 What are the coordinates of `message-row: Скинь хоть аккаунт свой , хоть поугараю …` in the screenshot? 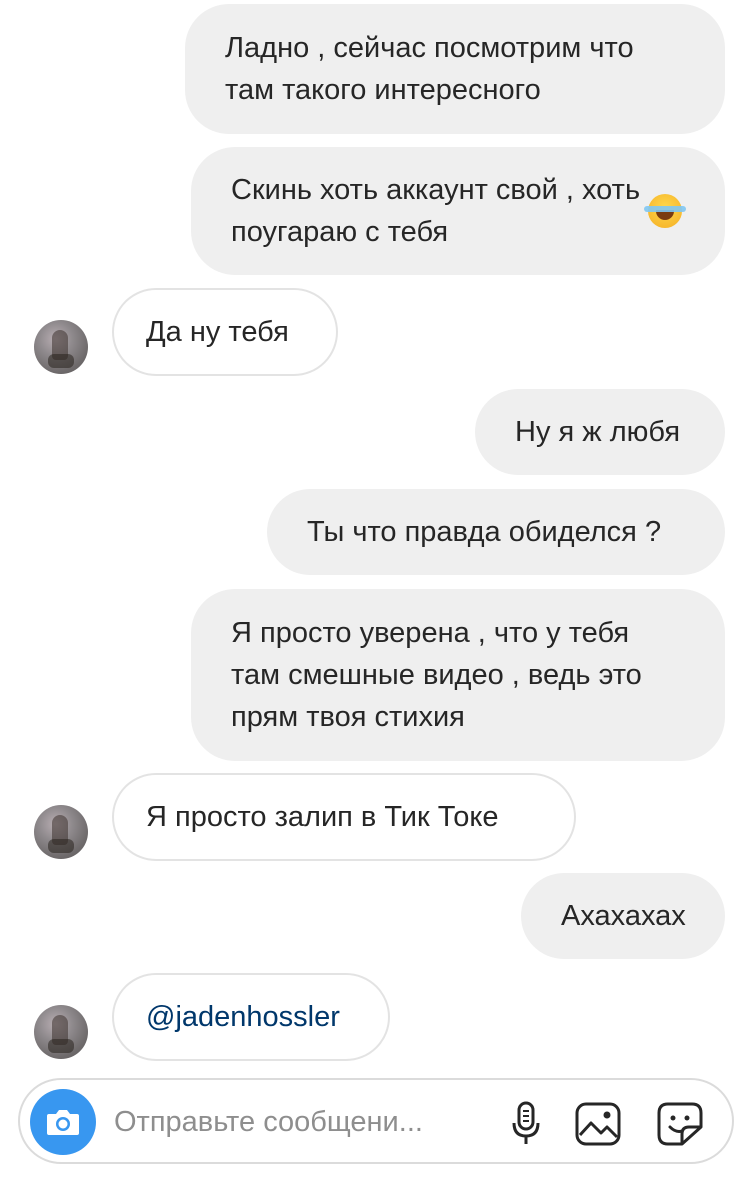 It's located at (375, 211).